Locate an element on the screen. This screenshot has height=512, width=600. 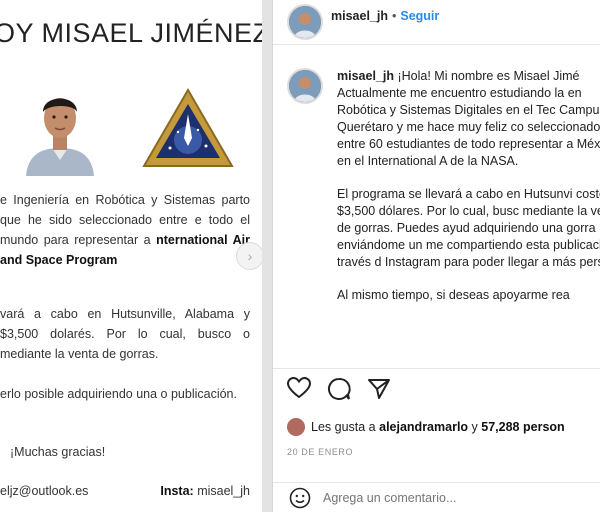
likes-count: 57,288 person is located at coordinates (522, 427).